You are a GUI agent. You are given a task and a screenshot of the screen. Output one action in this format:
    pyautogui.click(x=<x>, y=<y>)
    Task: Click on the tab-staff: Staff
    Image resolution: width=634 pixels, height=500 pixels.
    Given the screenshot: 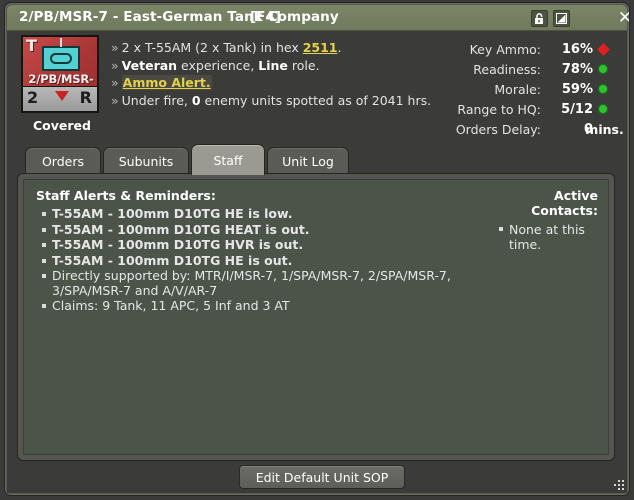 What is the action you would take?
    pyautogui.click(x=228, y=159)
    